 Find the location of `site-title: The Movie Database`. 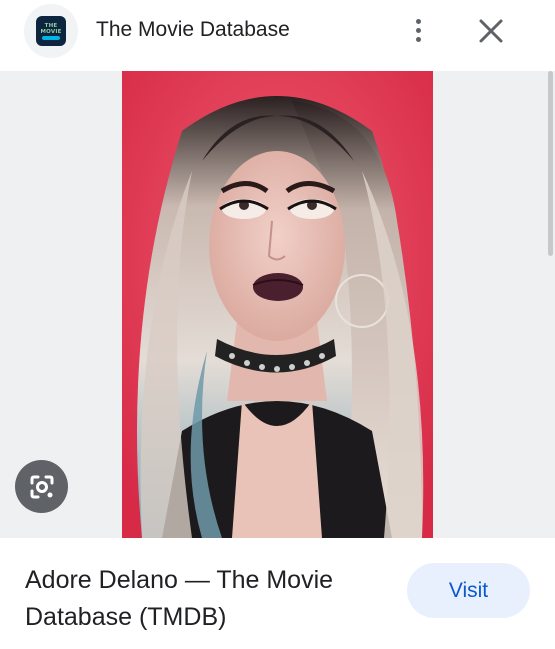

site-title: The Movie Database is located at coordinates (193, 30).